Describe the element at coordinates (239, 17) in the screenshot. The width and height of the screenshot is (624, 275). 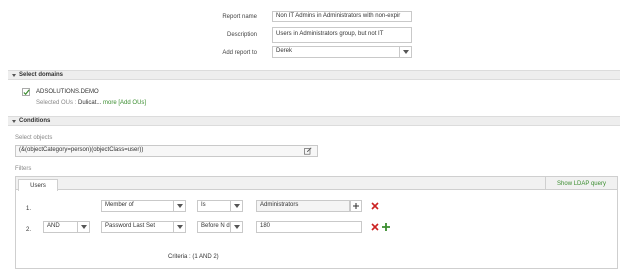
I see `report-name-label: Report name` at that location.